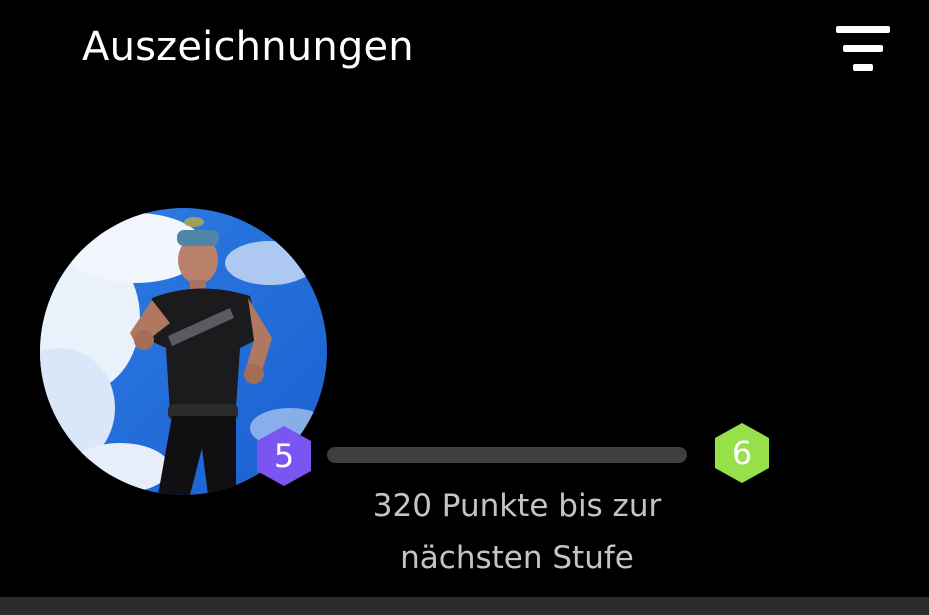  What do you see at coordinates (517, 532) in the screenshot?
I see `points-to-next-level: 320 Punkte bis zur nächsten Stufe` at bounding box center [517, 532].